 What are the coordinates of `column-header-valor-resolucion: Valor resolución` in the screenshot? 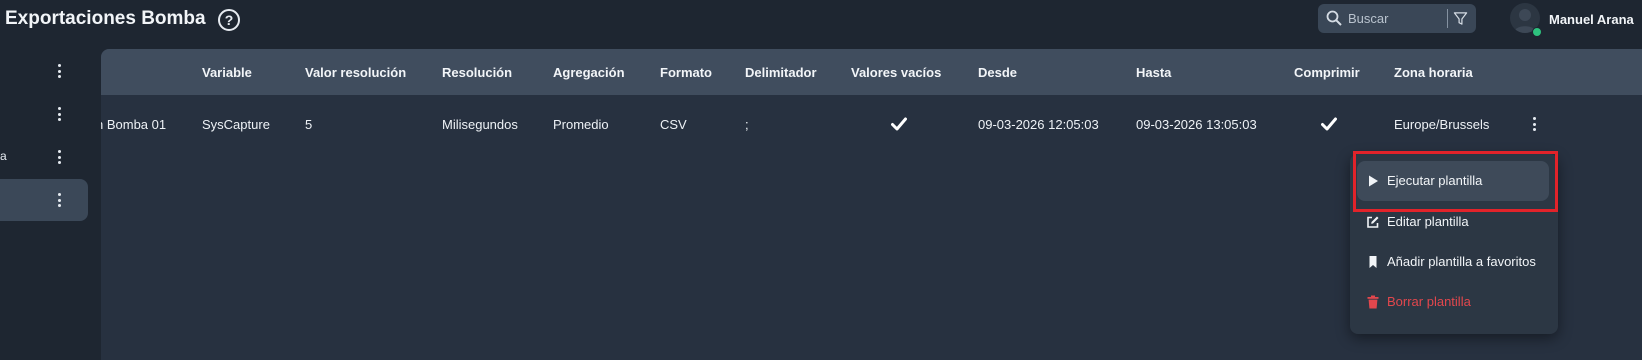 It's located at (355, 72).